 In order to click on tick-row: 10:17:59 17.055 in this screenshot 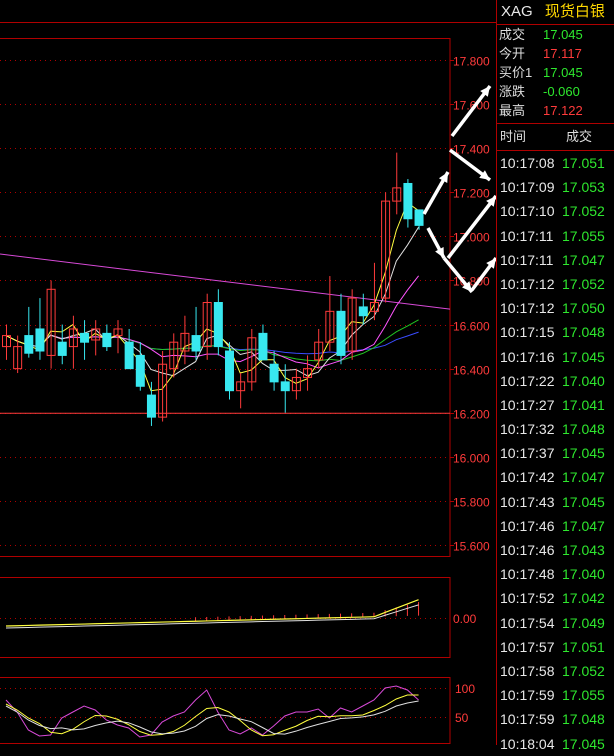, I will do `click(555, 695)`.